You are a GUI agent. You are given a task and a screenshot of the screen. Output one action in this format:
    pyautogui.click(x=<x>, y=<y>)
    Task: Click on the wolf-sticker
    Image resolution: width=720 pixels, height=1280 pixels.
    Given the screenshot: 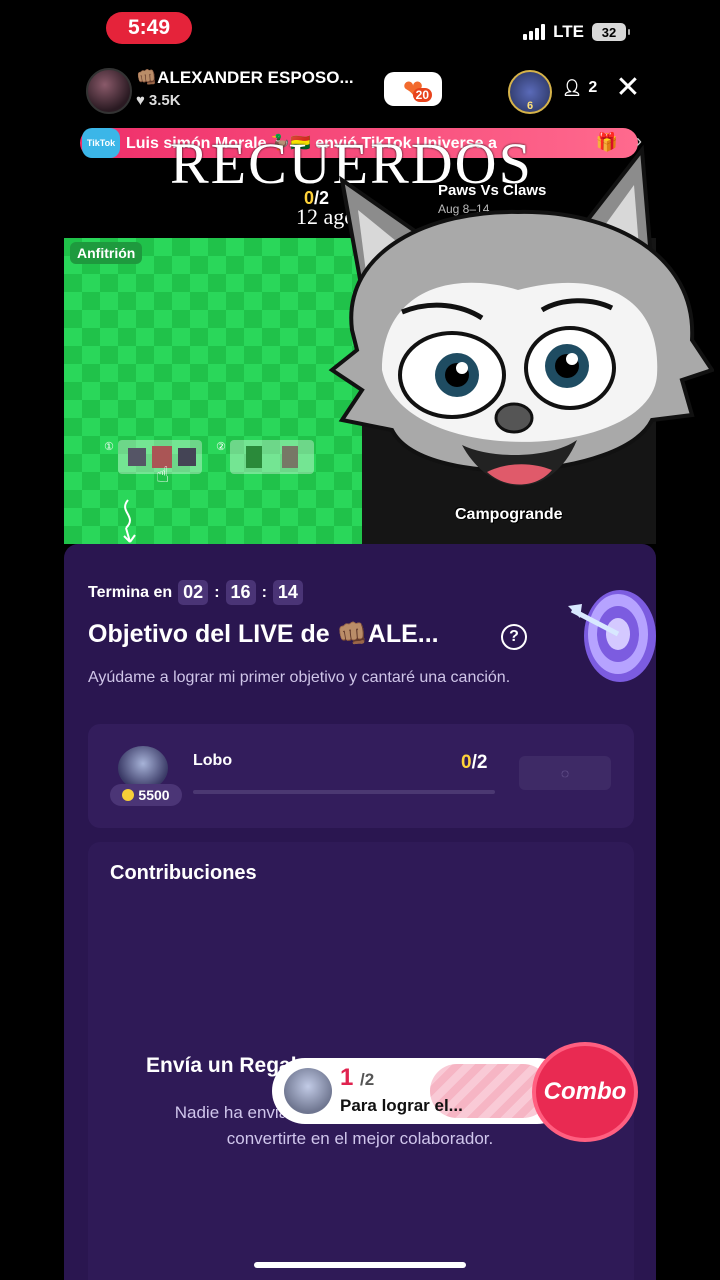 What is the action you would take?
    pyautogui.click(x=521, y=315)
    